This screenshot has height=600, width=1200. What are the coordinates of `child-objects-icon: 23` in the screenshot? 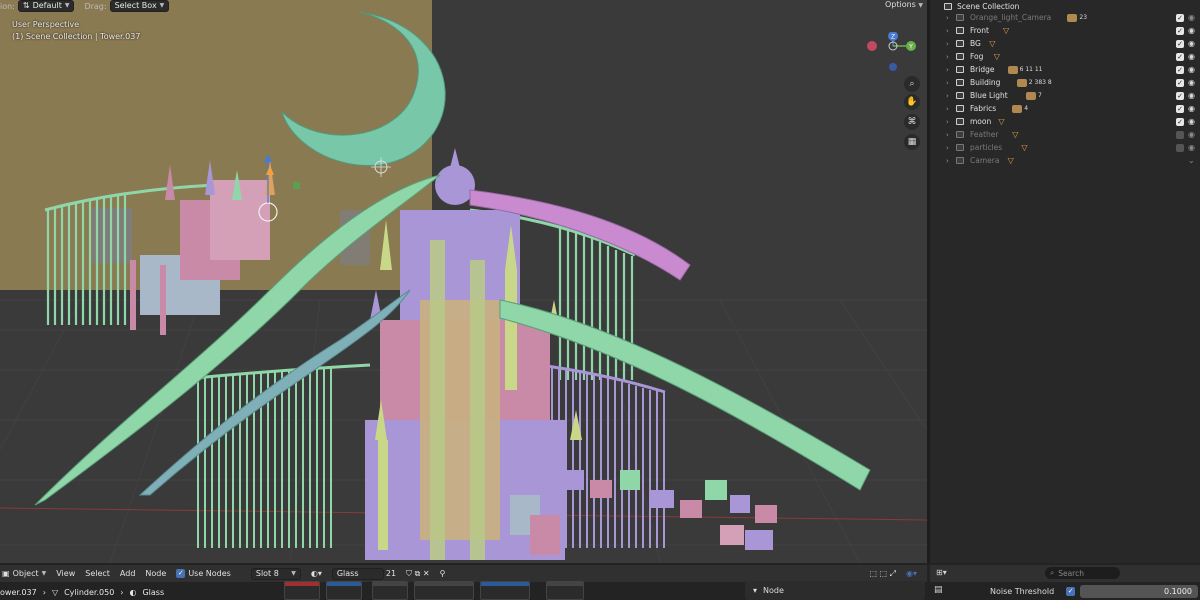 It's located at (1077, 17).